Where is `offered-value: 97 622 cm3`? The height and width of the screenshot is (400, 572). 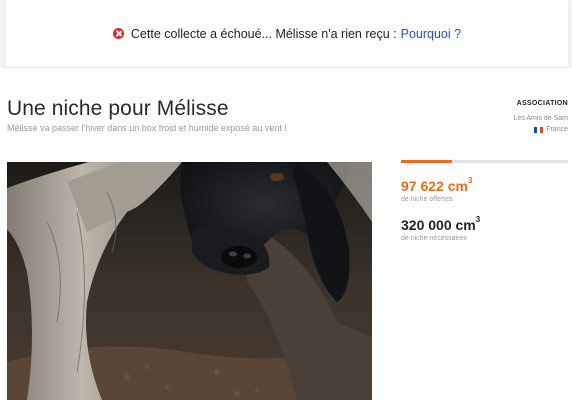
offered-value: 97 622 cm3 is located at coordinates (437, 185).